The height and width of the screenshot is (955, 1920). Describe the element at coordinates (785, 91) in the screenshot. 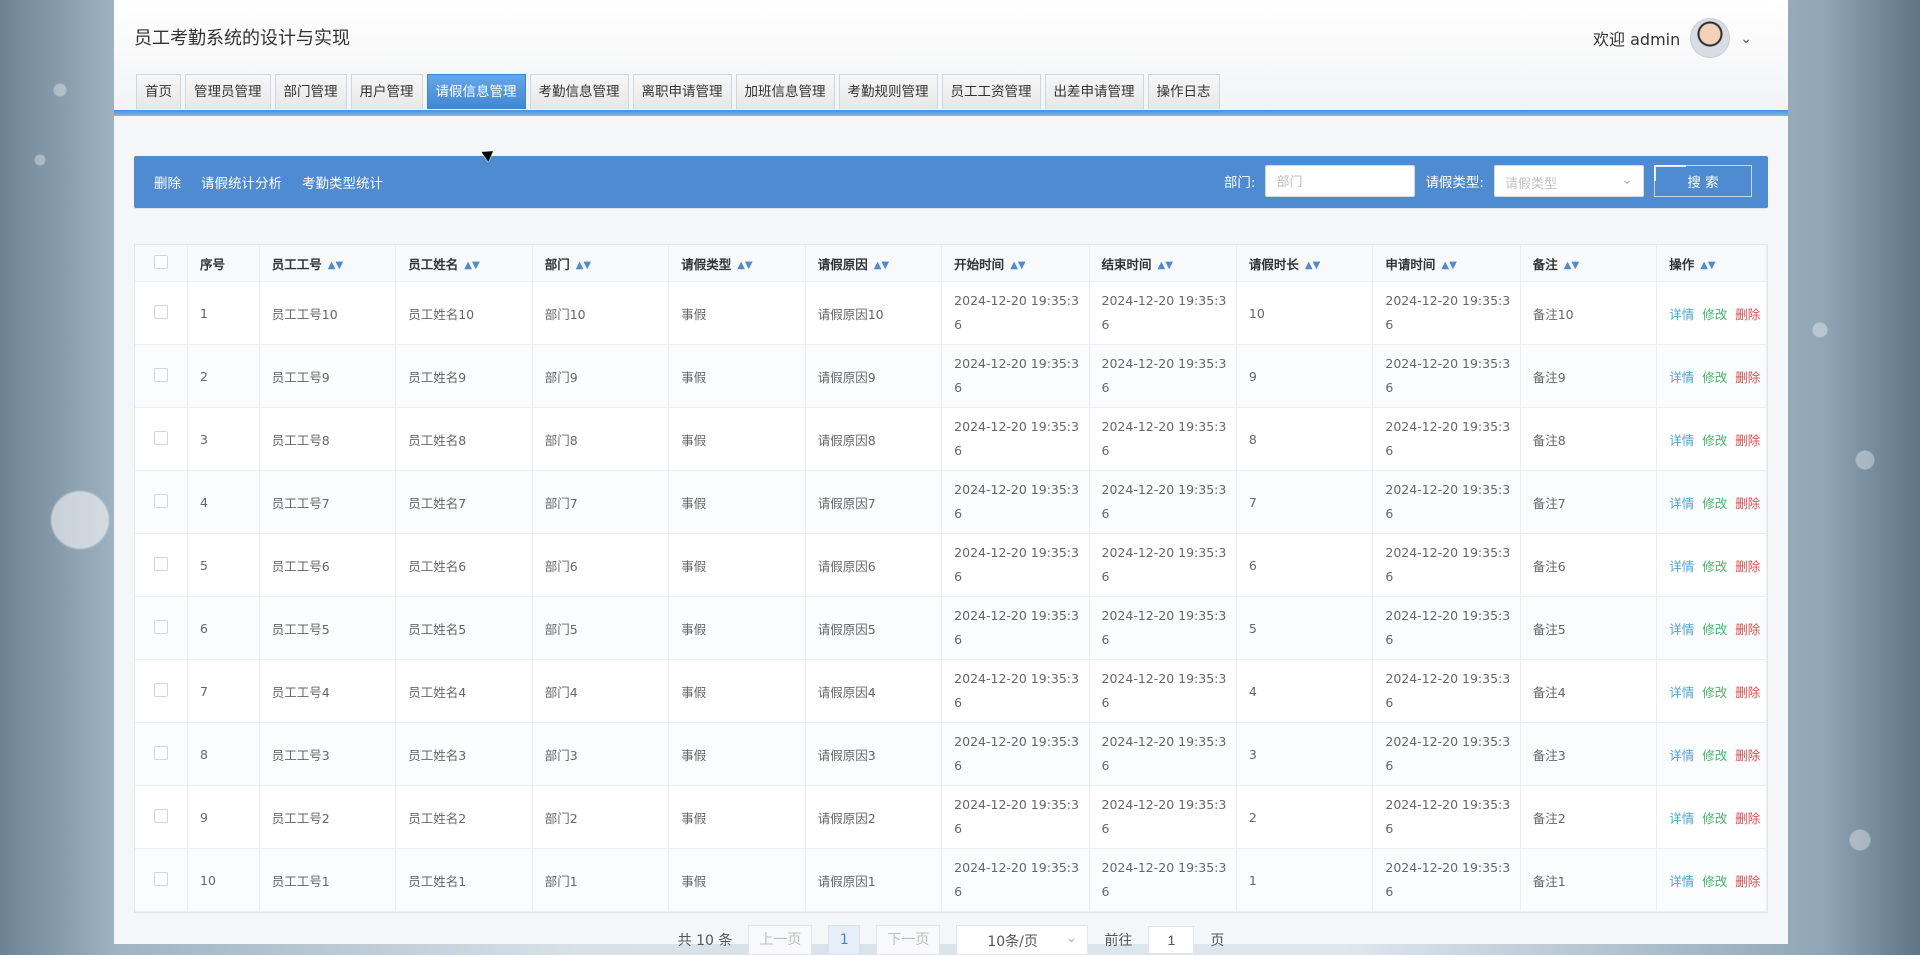

I see `nav-overtime-manage: 加班信息管理` at that location.